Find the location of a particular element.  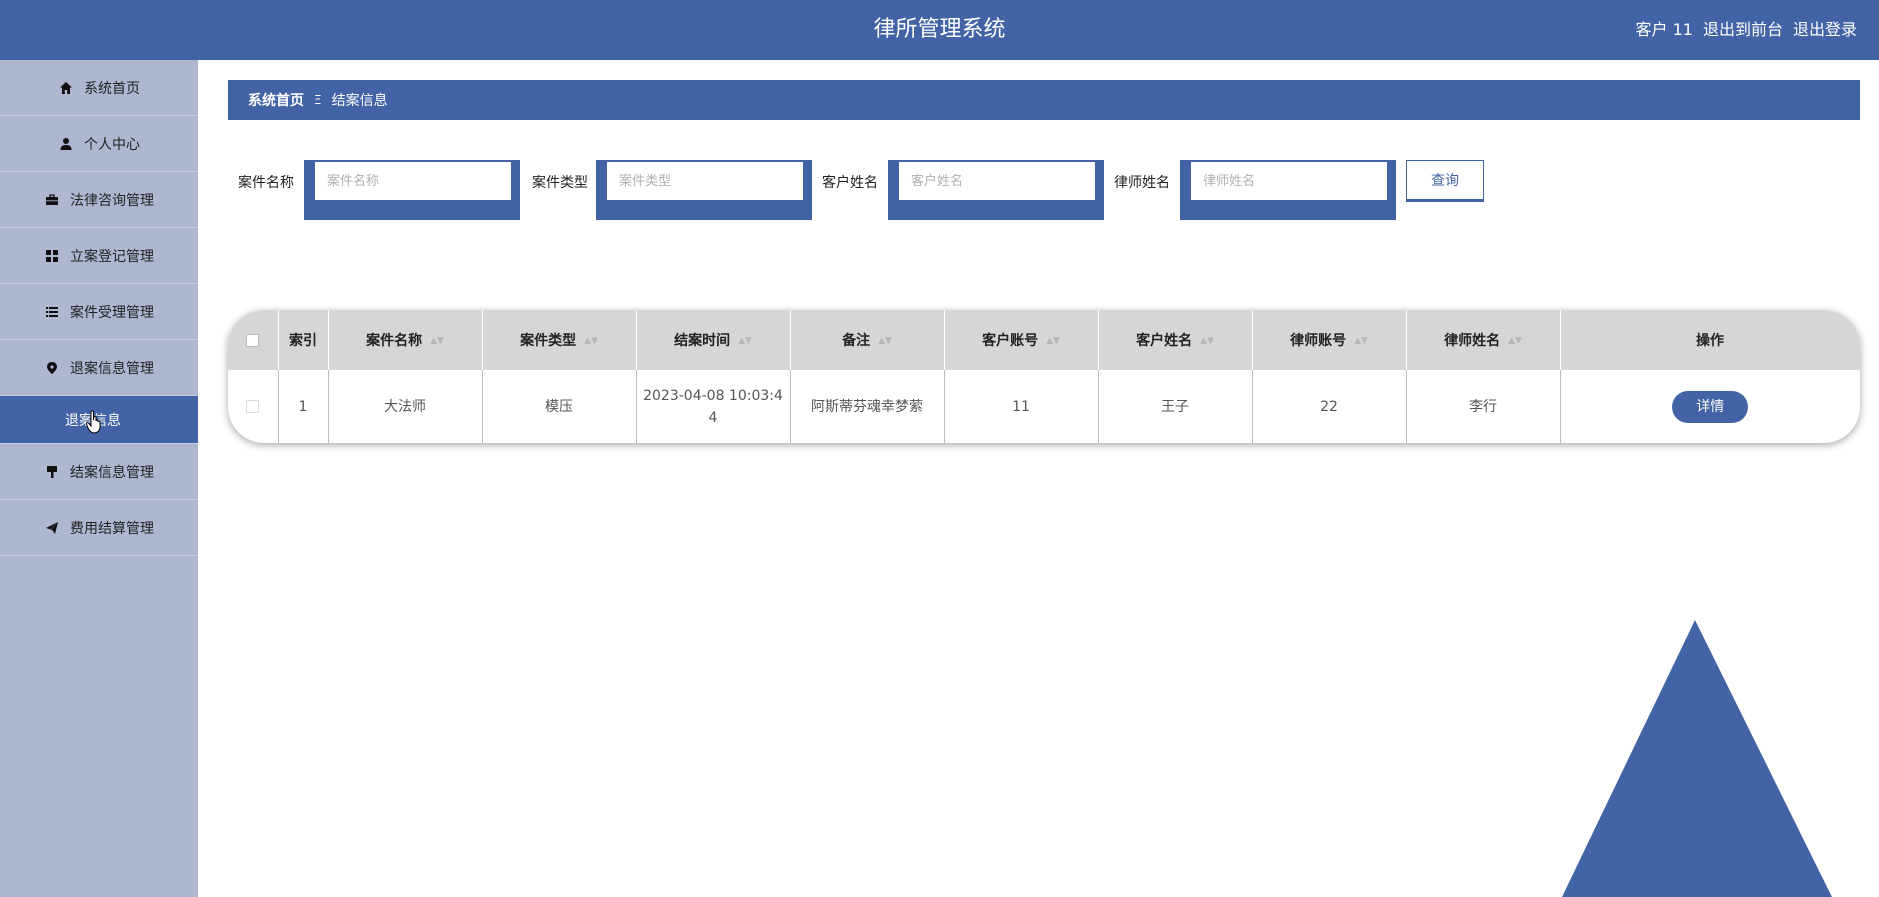

column-header-label: 结案时间 is located at coordinates (702, 341).